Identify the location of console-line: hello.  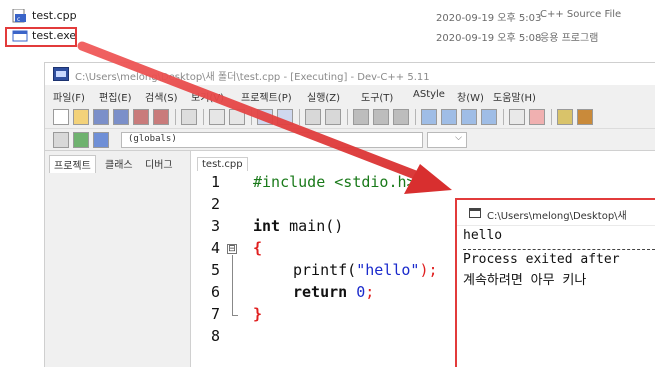
(483, 235).